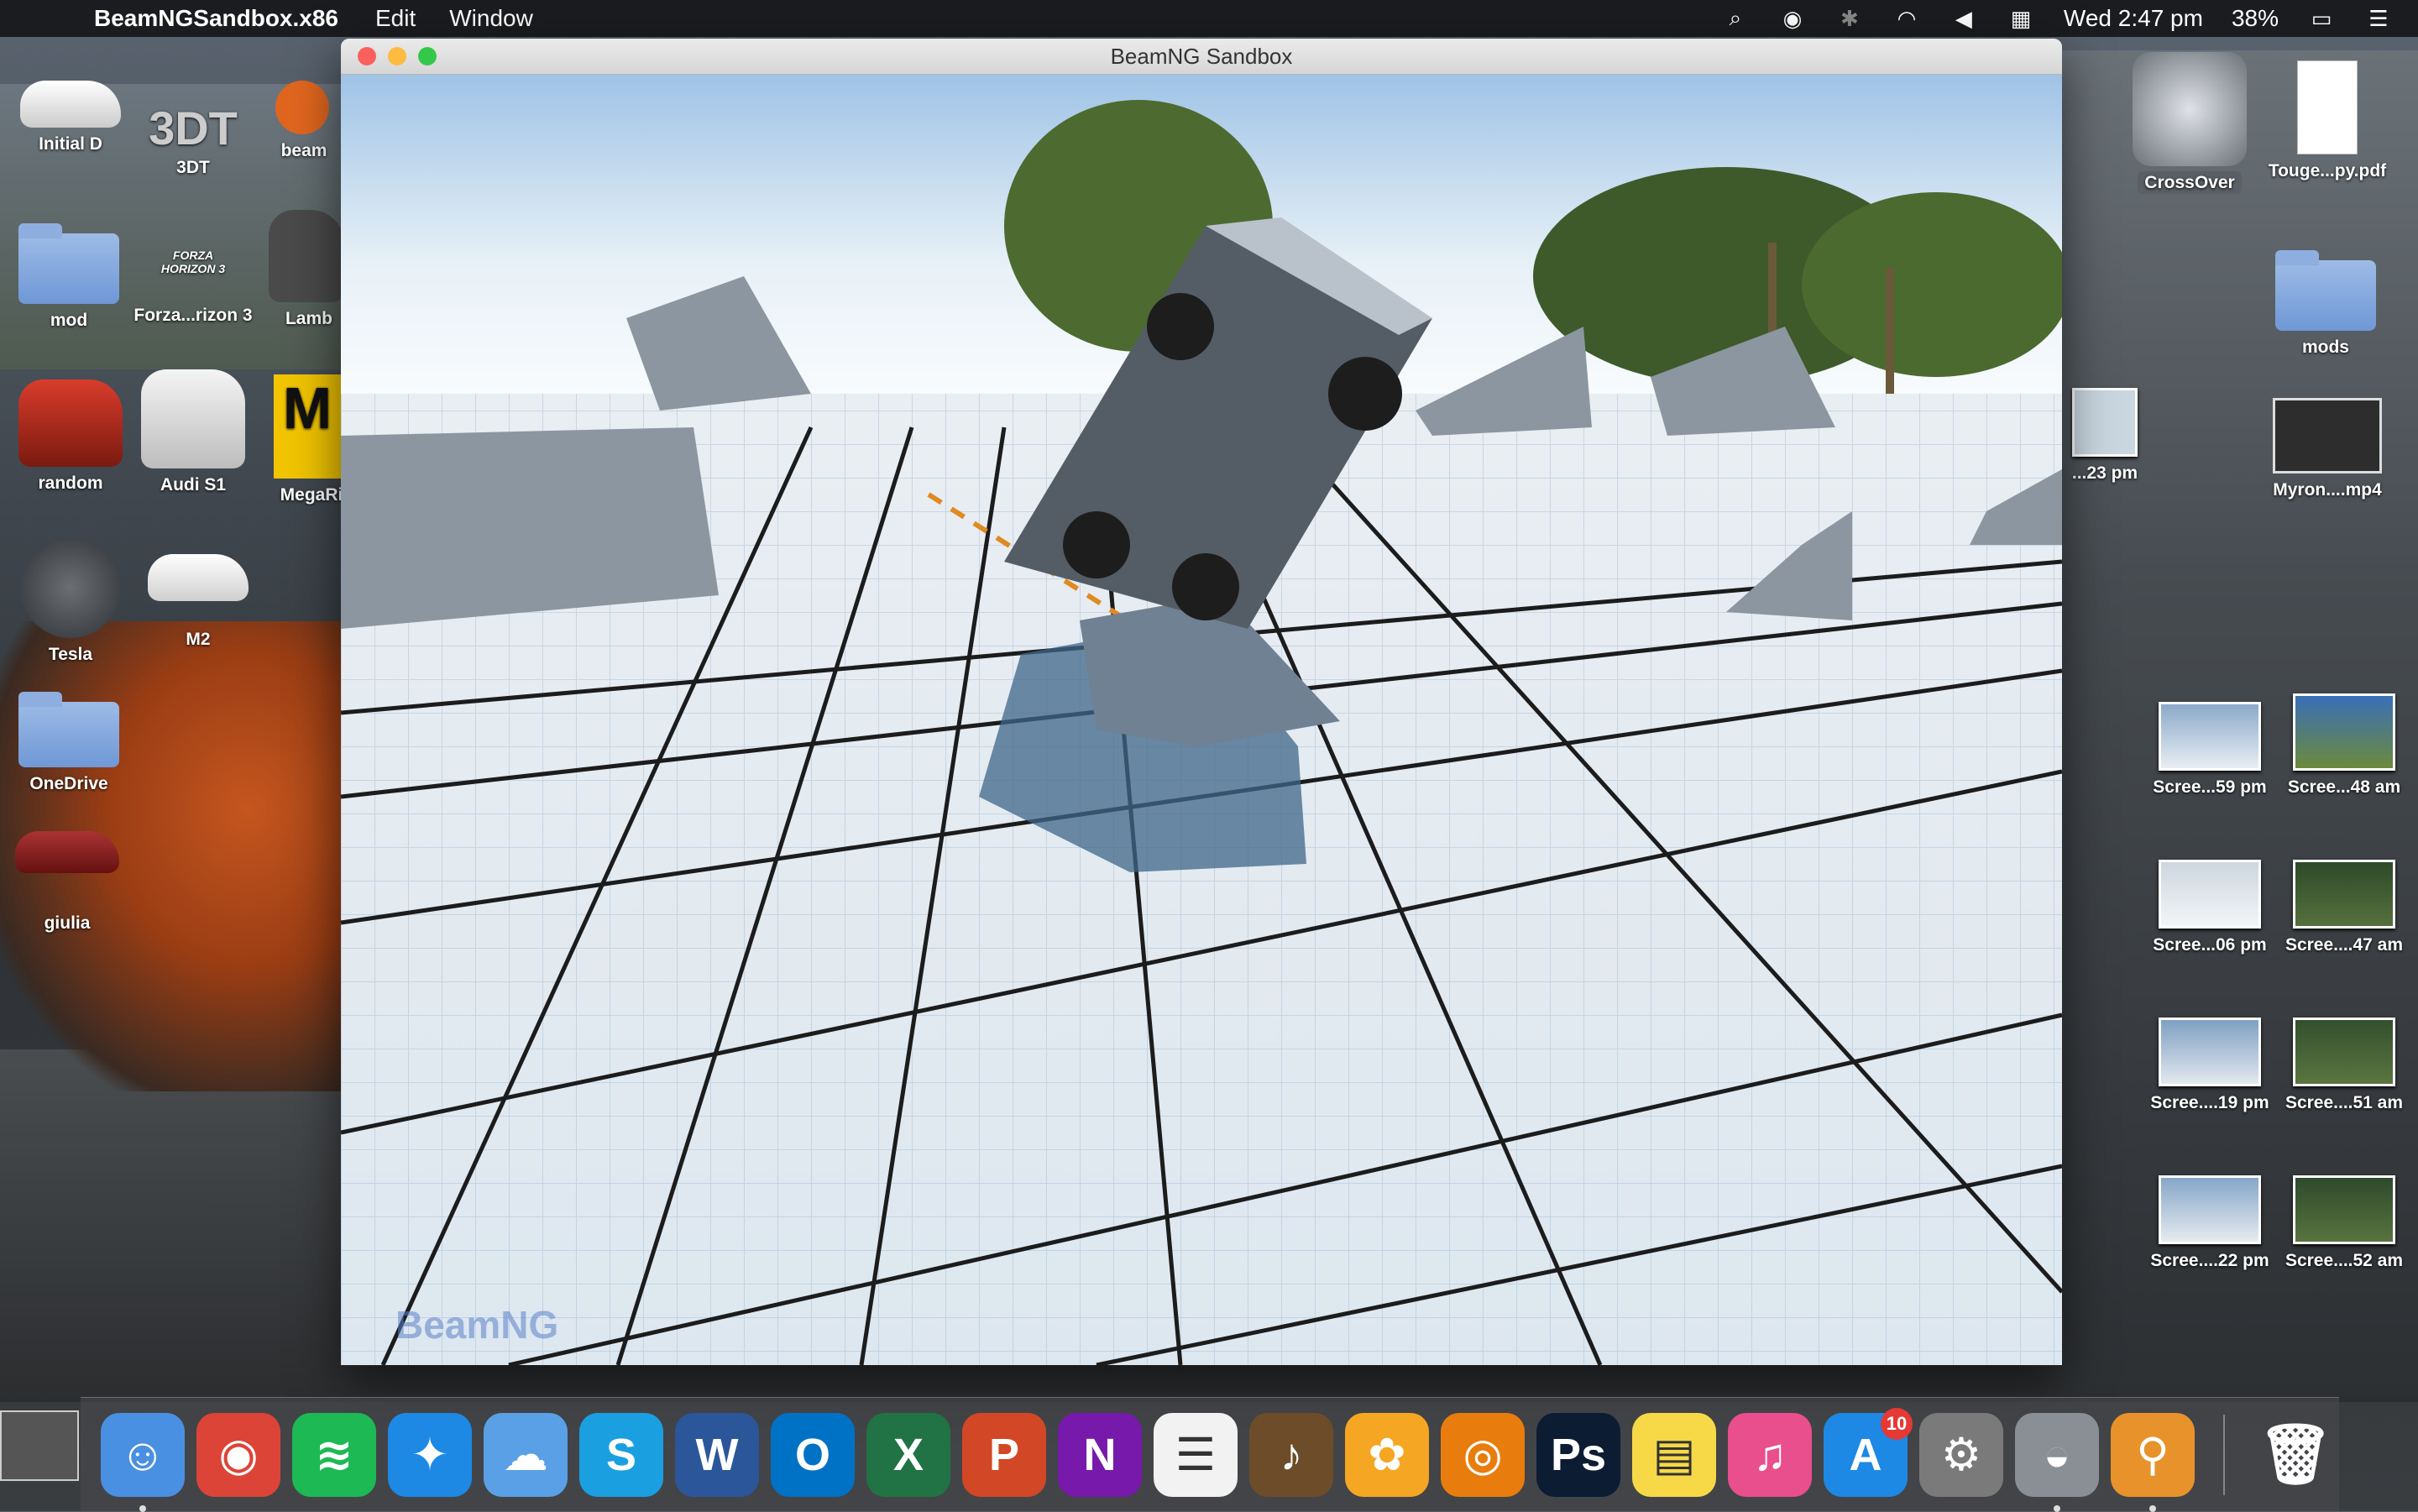 The image size is (2418, 1512). Describe the element at coordinates (430, 1454) in the screenshot. I see `dock-app-safari: ✦` at that location.